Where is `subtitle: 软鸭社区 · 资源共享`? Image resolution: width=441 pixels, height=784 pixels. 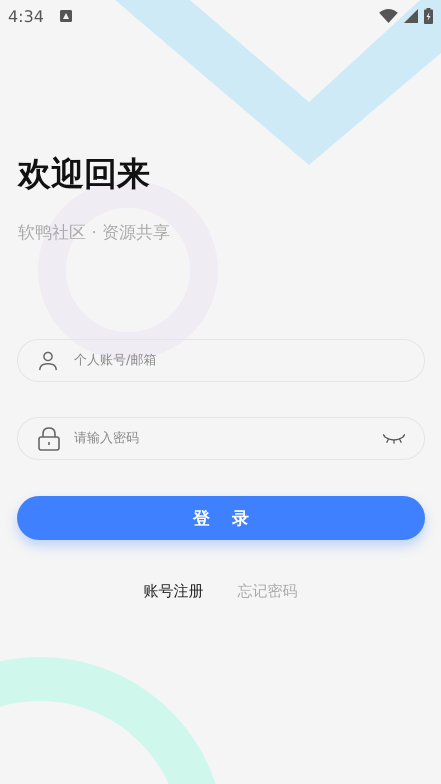 subtitle: 软鸭社区 · 资源共享 is located at coordinates (95, 233).